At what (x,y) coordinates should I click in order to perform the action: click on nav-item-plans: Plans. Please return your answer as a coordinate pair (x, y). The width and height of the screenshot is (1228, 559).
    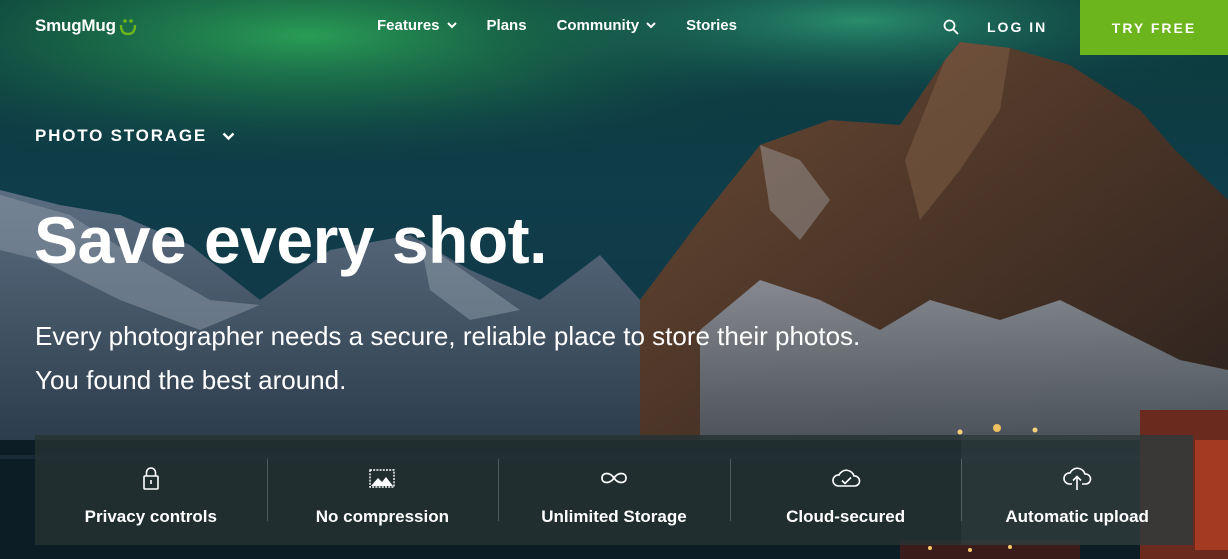
    Looking at the image, I should click on (507, 25).